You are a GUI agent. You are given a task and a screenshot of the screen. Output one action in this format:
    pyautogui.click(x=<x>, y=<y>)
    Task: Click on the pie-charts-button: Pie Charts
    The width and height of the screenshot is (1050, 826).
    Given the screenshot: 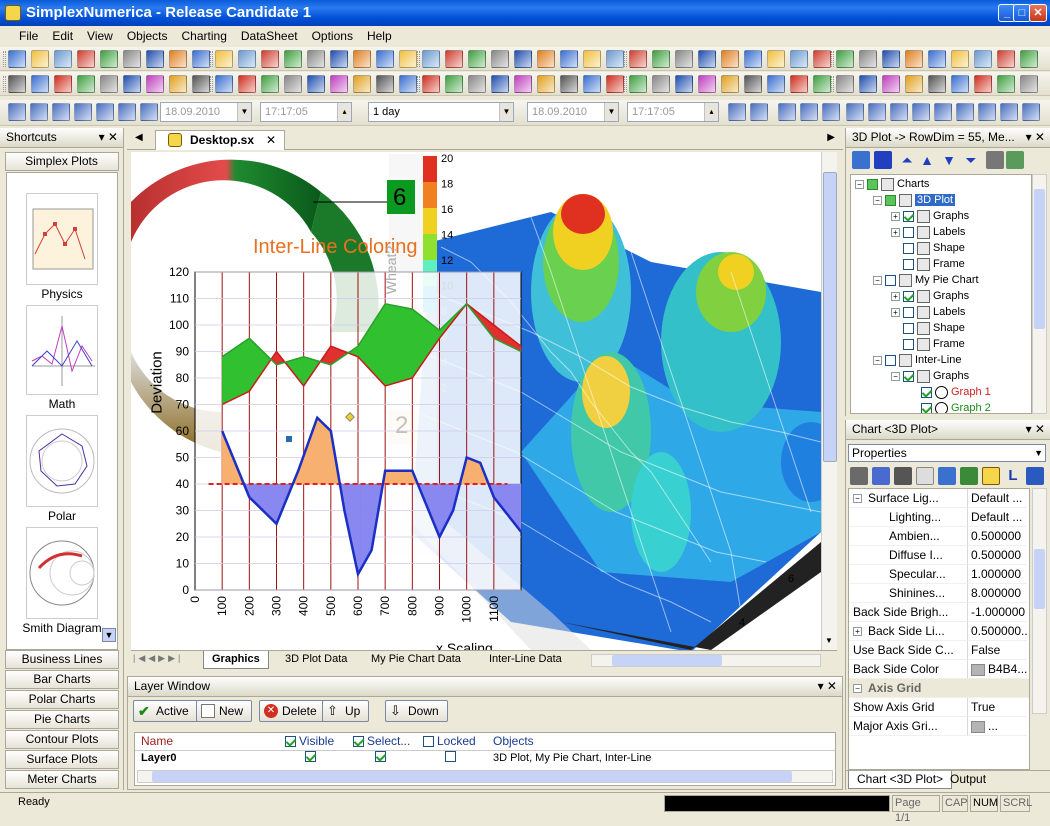 What is the action you would take?
    pyautogui.click(x=62, y=719)
    